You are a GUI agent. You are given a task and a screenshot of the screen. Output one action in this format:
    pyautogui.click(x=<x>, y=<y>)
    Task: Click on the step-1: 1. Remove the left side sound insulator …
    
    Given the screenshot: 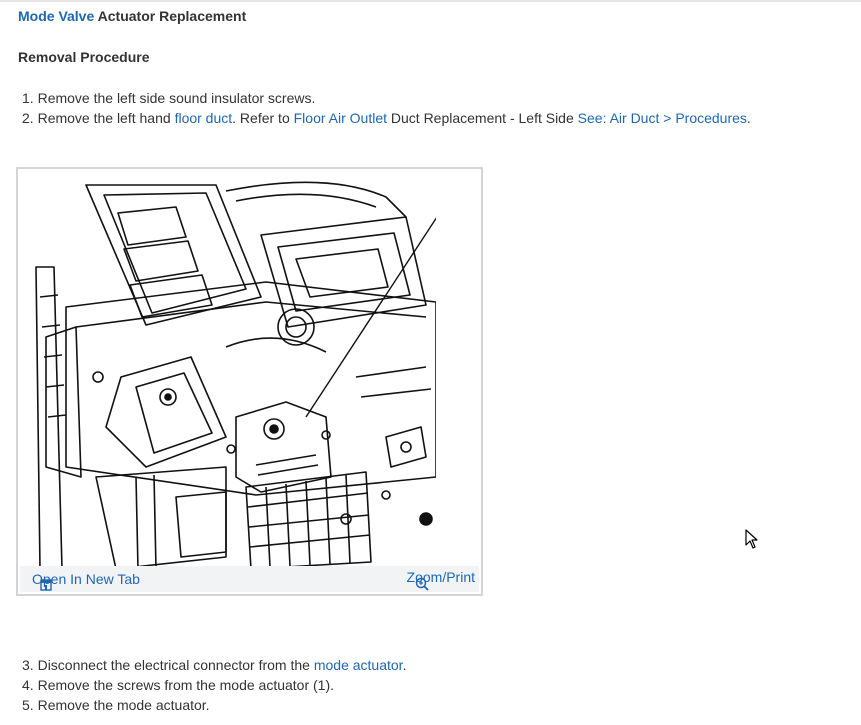 What is the action you would take?
    pyautogui.click(x=386, y=98)
    